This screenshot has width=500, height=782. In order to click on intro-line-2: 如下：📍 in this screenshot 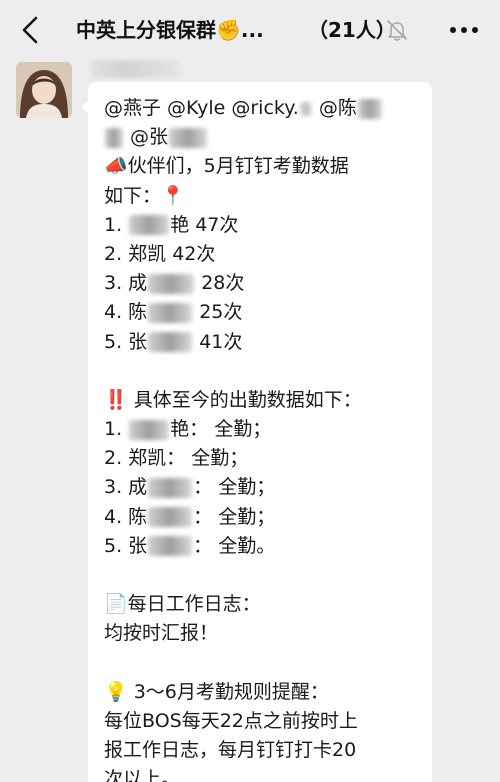, I will do `click(144, 195)`.